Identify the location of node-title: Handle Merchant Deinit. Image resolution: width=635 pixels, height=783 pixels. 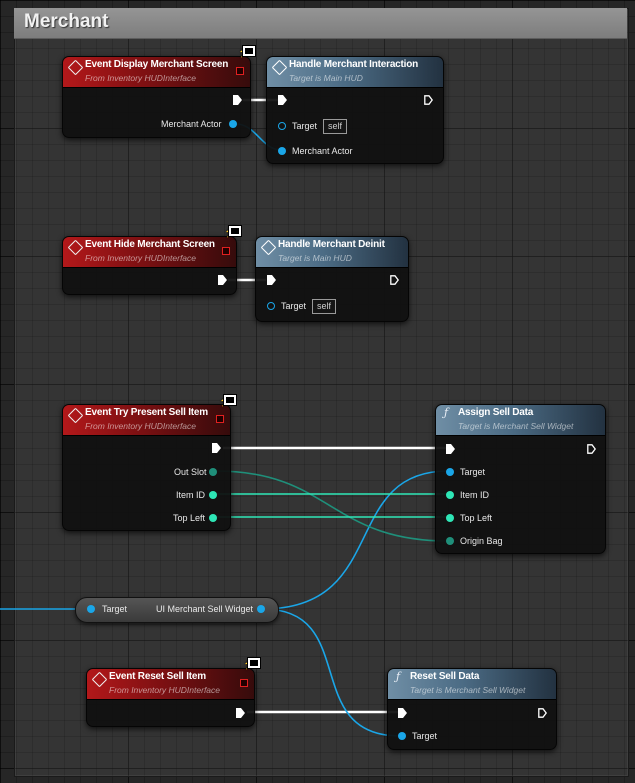
(331, 244).